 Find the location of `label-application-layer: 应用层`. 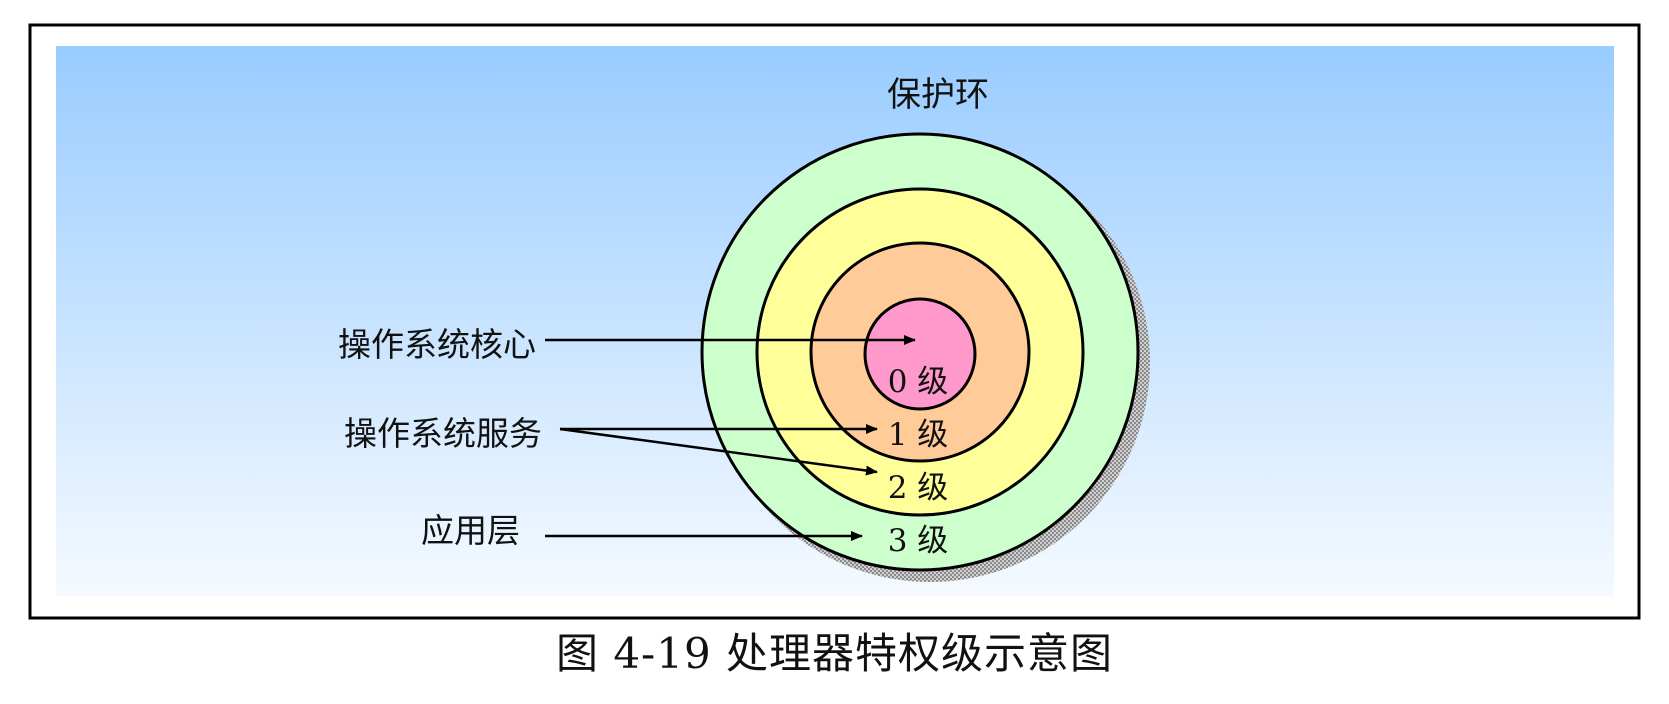

label-application-layer: 应用层 is located at coordinates (470, 530).